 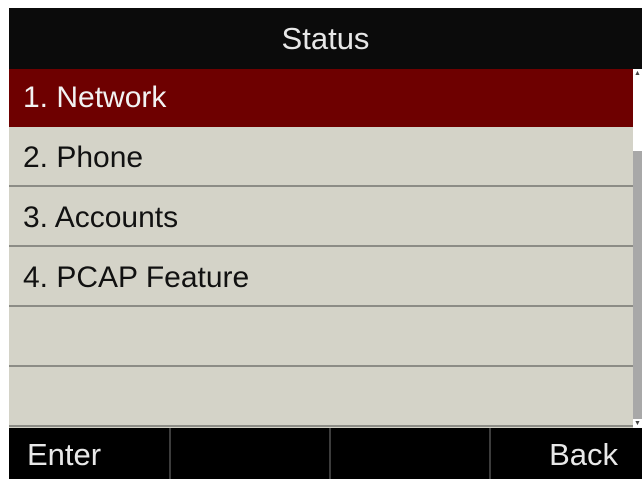 I want to click on scroll-thumb, so click(x=637, y=285).